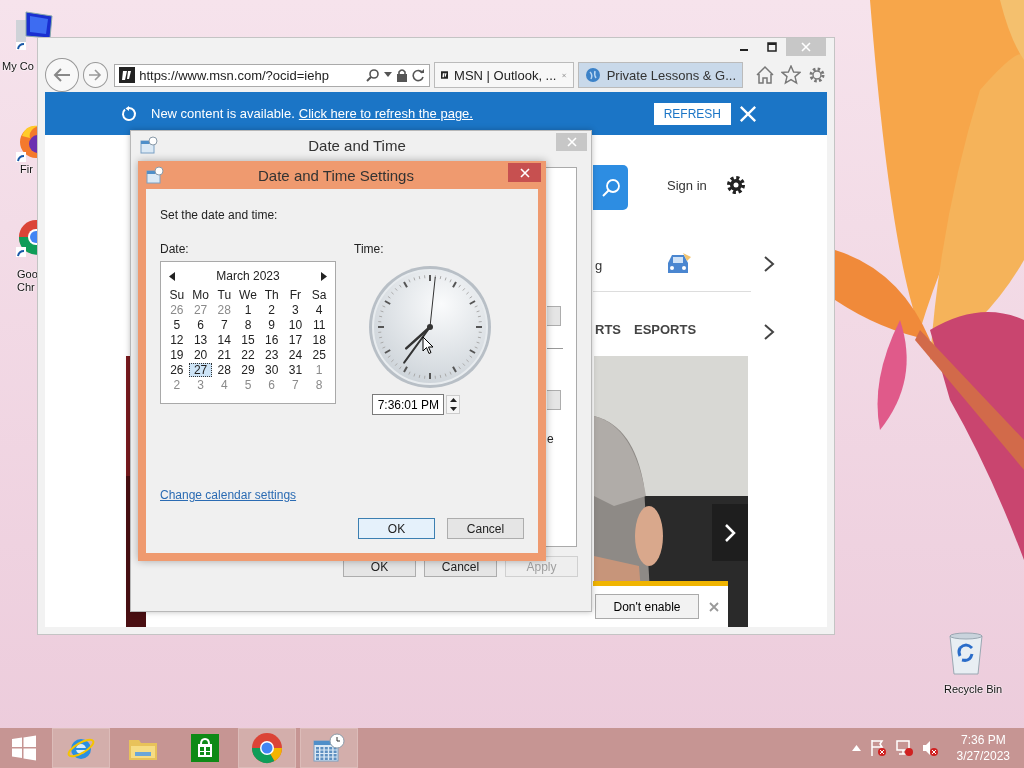 This screenshot has height=768, width=1024. I want to click on calendar-day: 16, so click(271, 340).